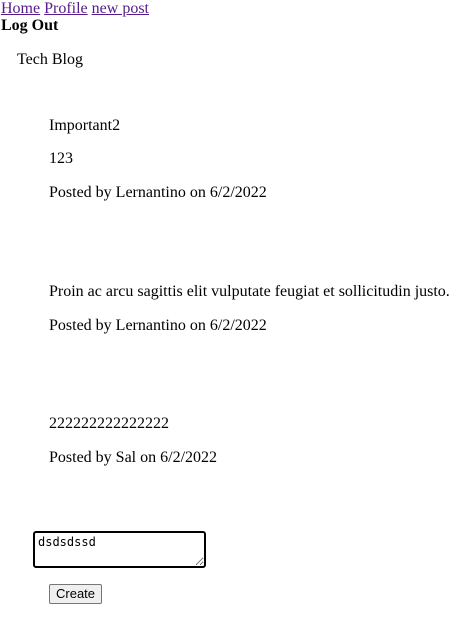 This screenshot has width=476, height=643. I want to click on comment-input: dsdsdssd, so click(119, 549).